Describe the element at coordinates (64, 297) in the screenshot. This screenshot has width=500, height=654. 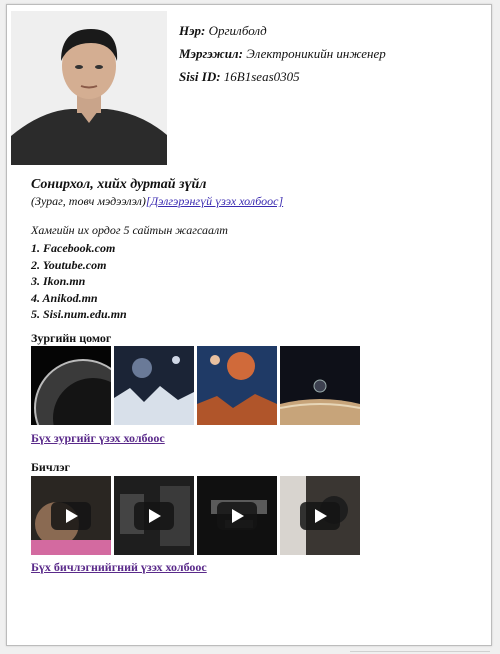
I see `list-item: 4. Anikod.mn` at that location.